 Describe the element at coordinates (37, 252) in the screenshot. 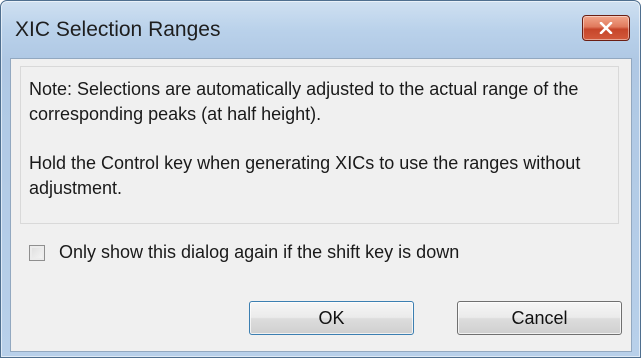

I see `shift-key-checkbox` at that location.